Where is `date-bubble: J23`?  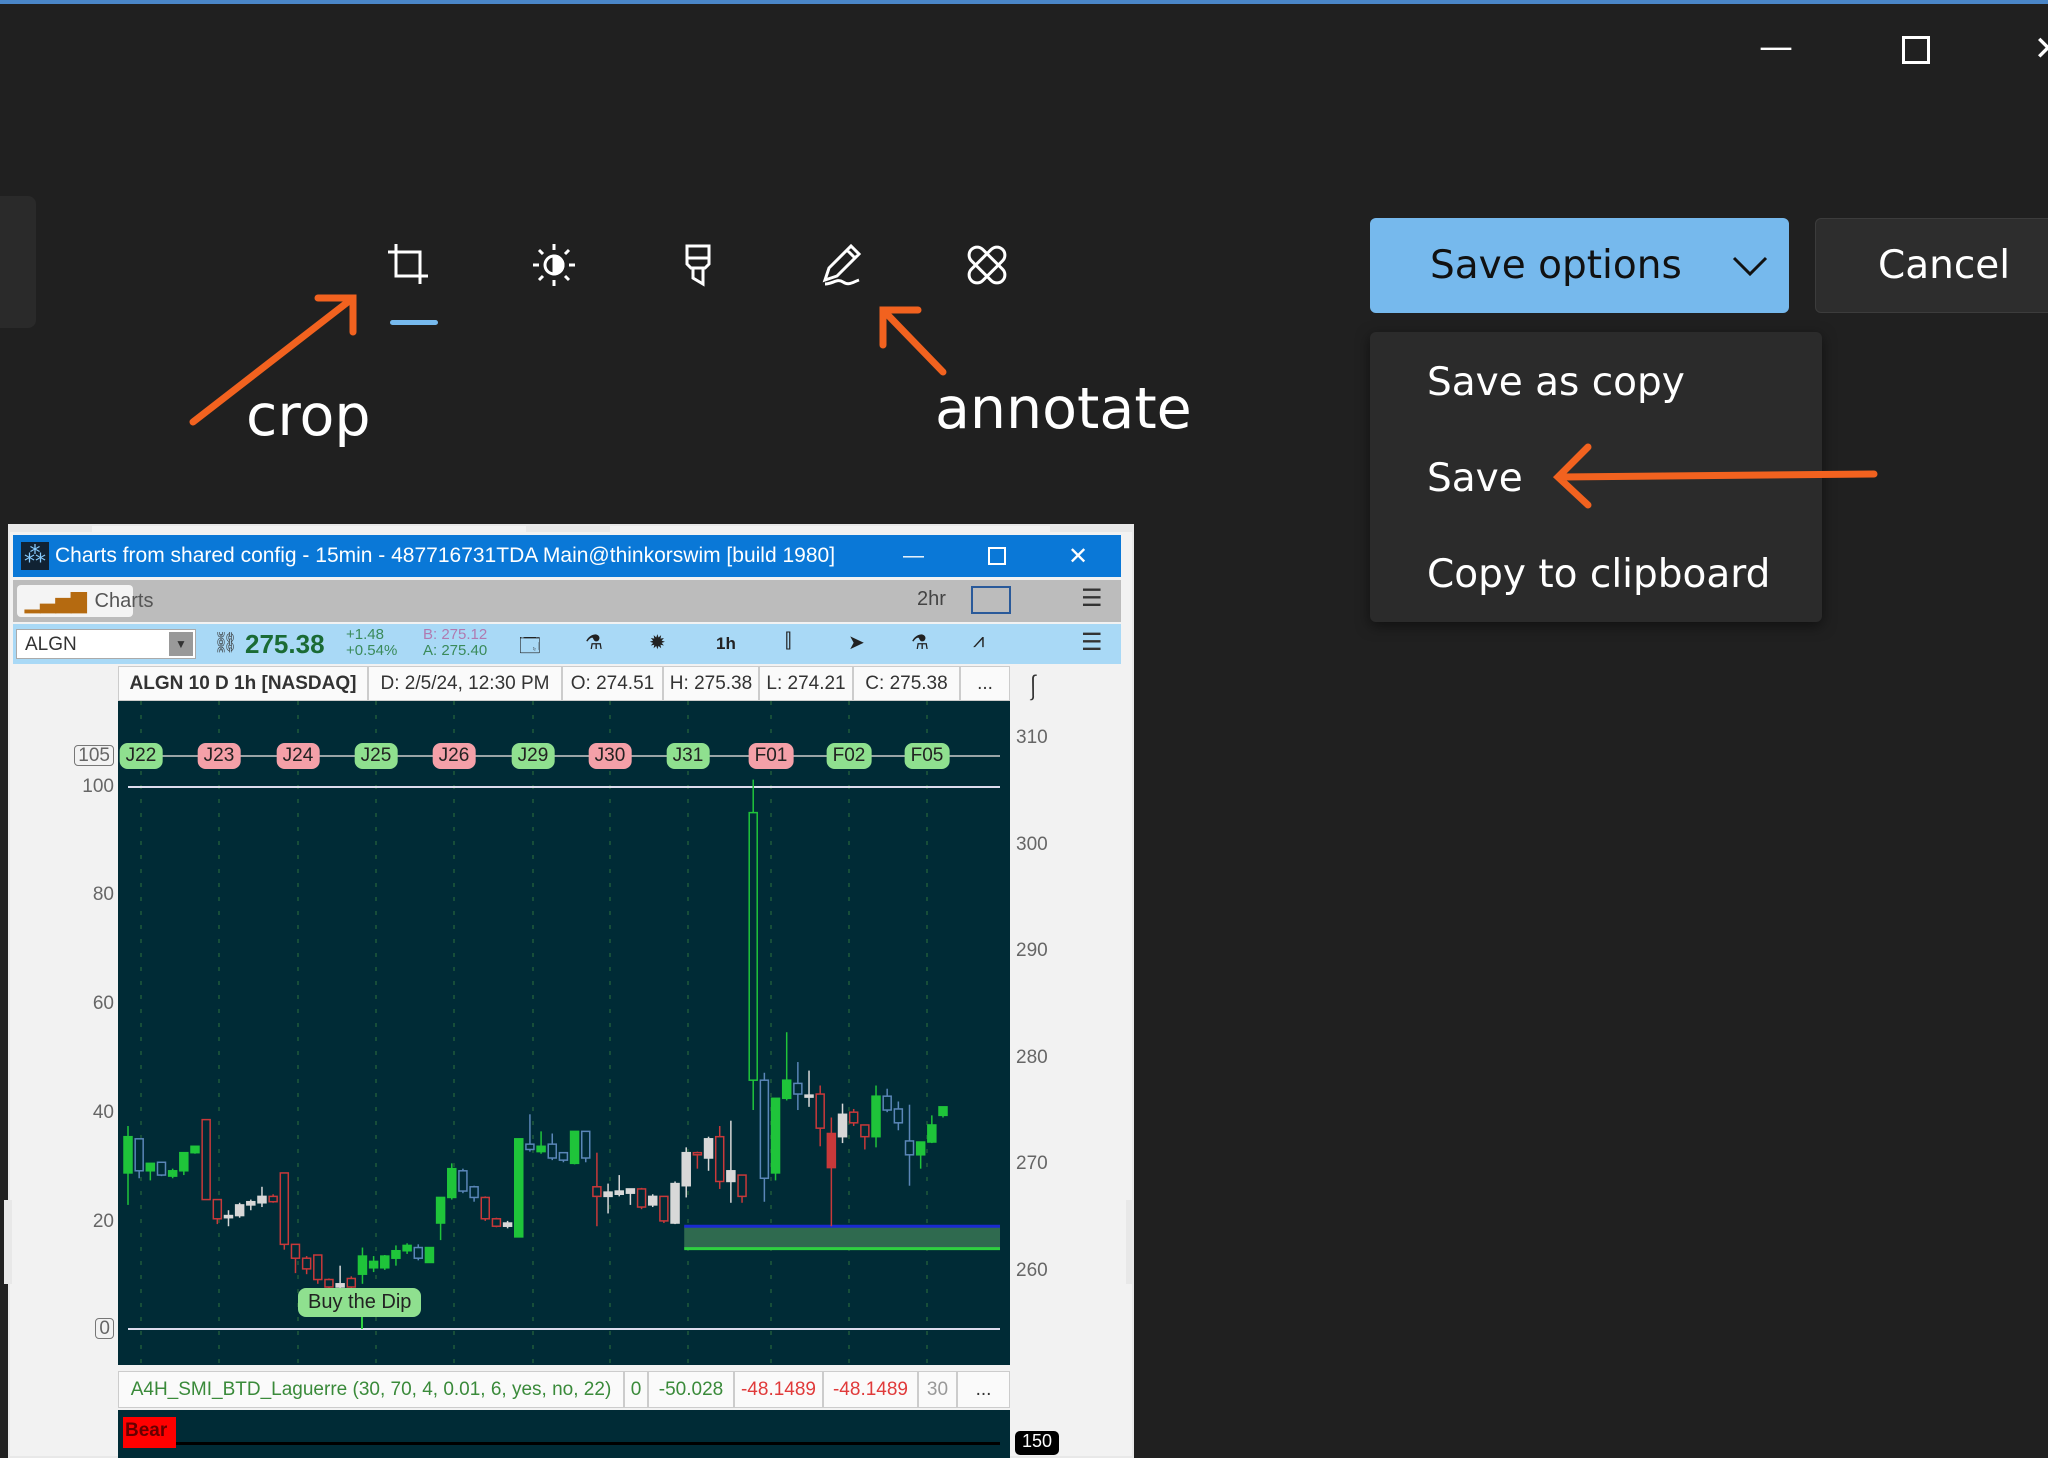 date-bubble: J23 is located at coordinates (219, 756).